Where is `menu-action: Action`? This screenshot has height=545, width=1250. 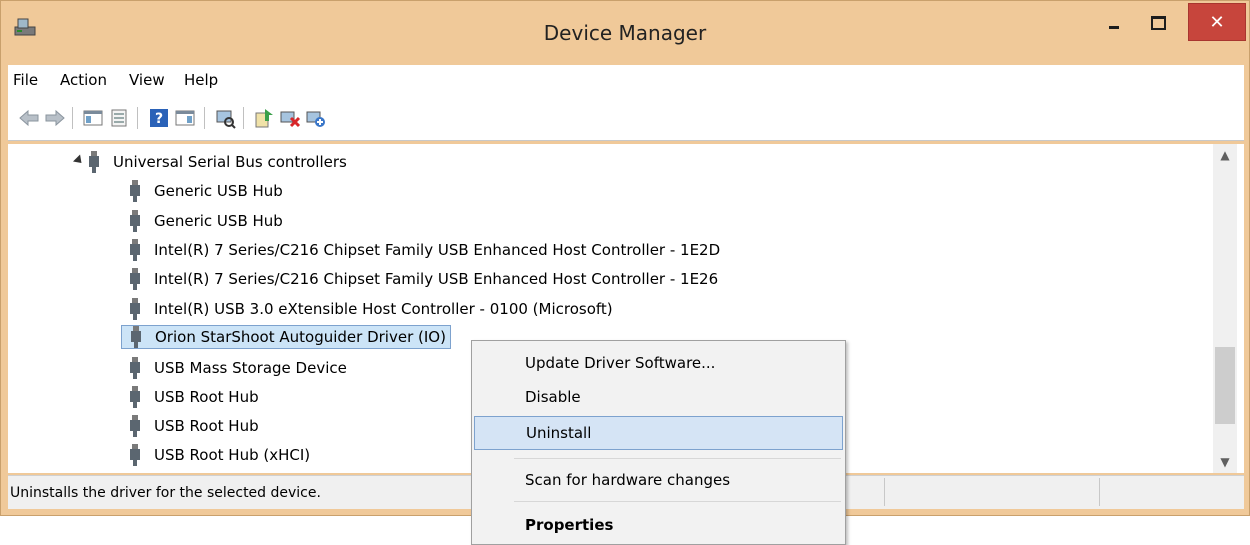 menu-action: Action is located at coordinates (83, 80).